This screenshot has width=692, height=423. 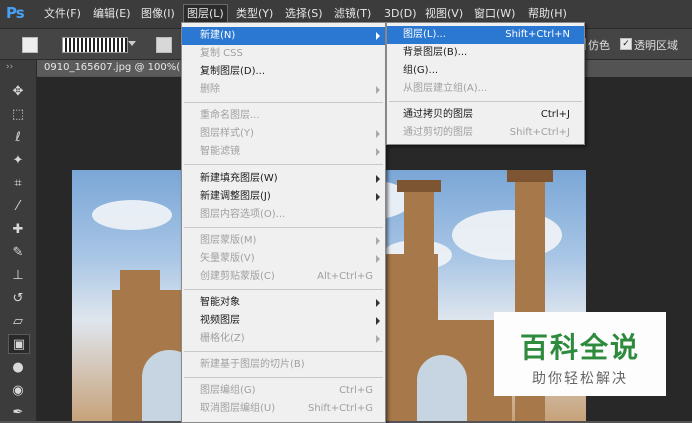 What do you see at coordinates (283, 409) in the screenshot?
I see `menu-item-ungroup-layers: 取消图层编组(U) Shift+Ctrl+G` at bounding box center [283, 409].